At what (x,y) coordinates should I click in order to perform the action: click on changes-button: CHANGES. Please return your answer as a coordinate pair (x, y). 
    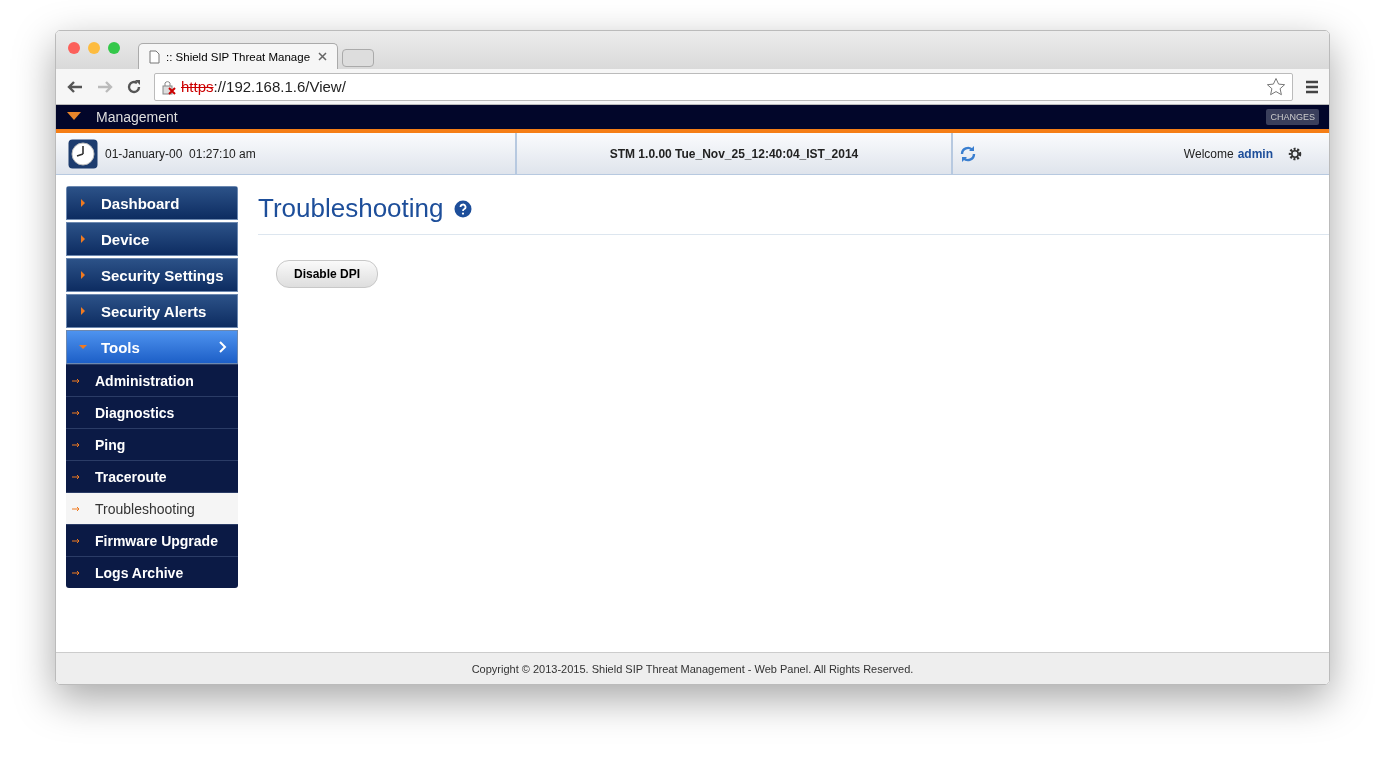
    Looking at the image, I should click on (1292, 117).